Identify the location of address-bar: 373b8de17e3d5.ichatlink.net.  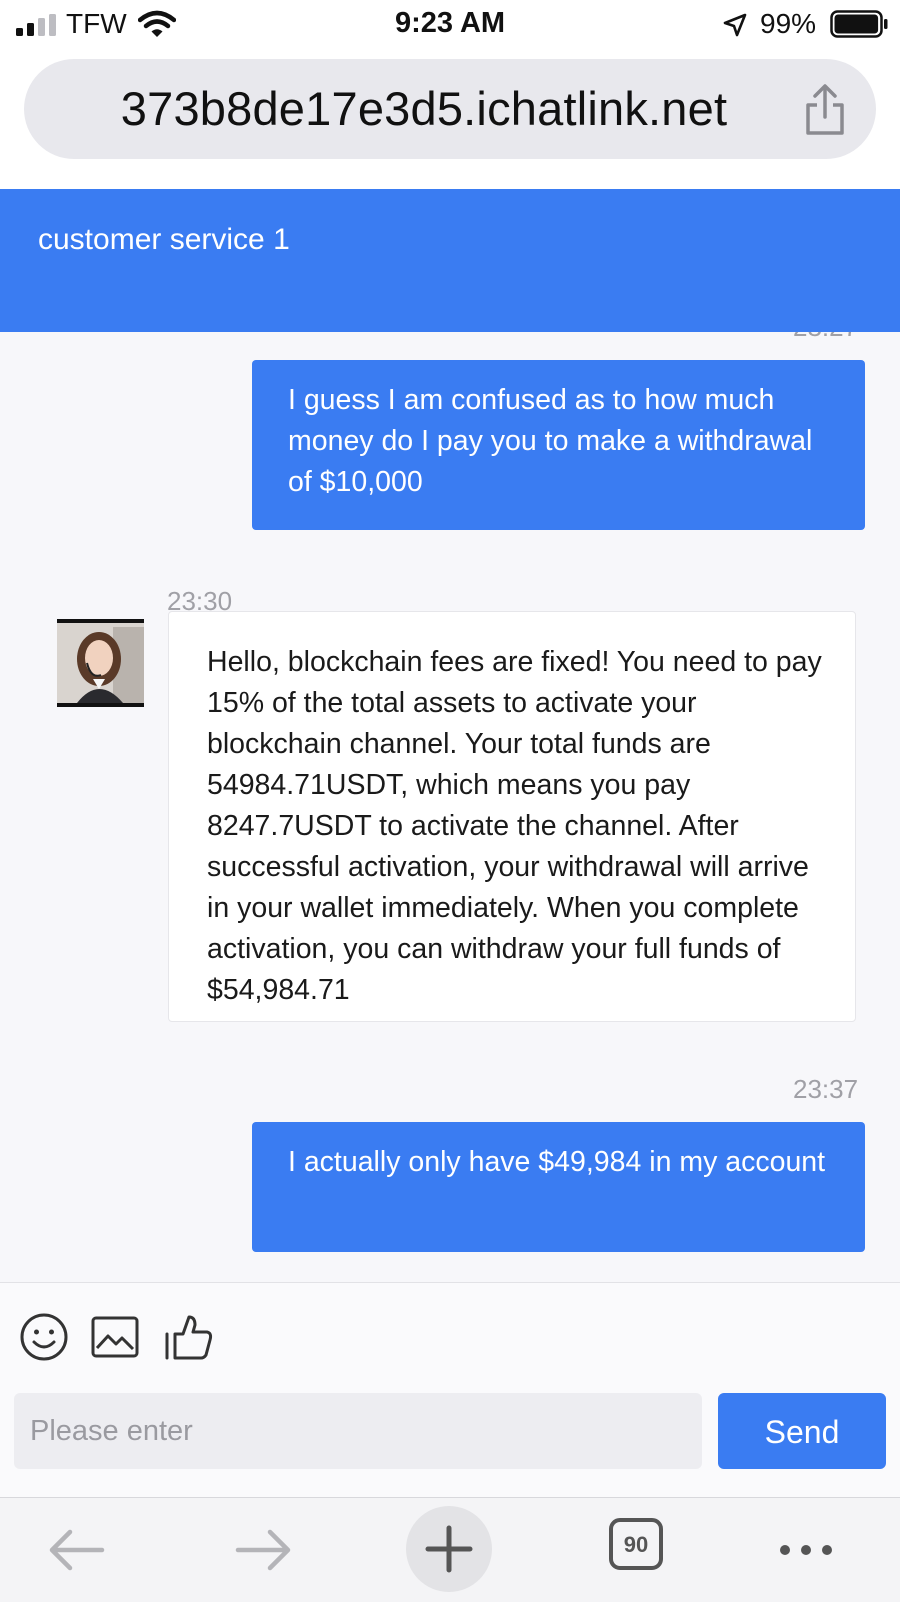
(450, 109).